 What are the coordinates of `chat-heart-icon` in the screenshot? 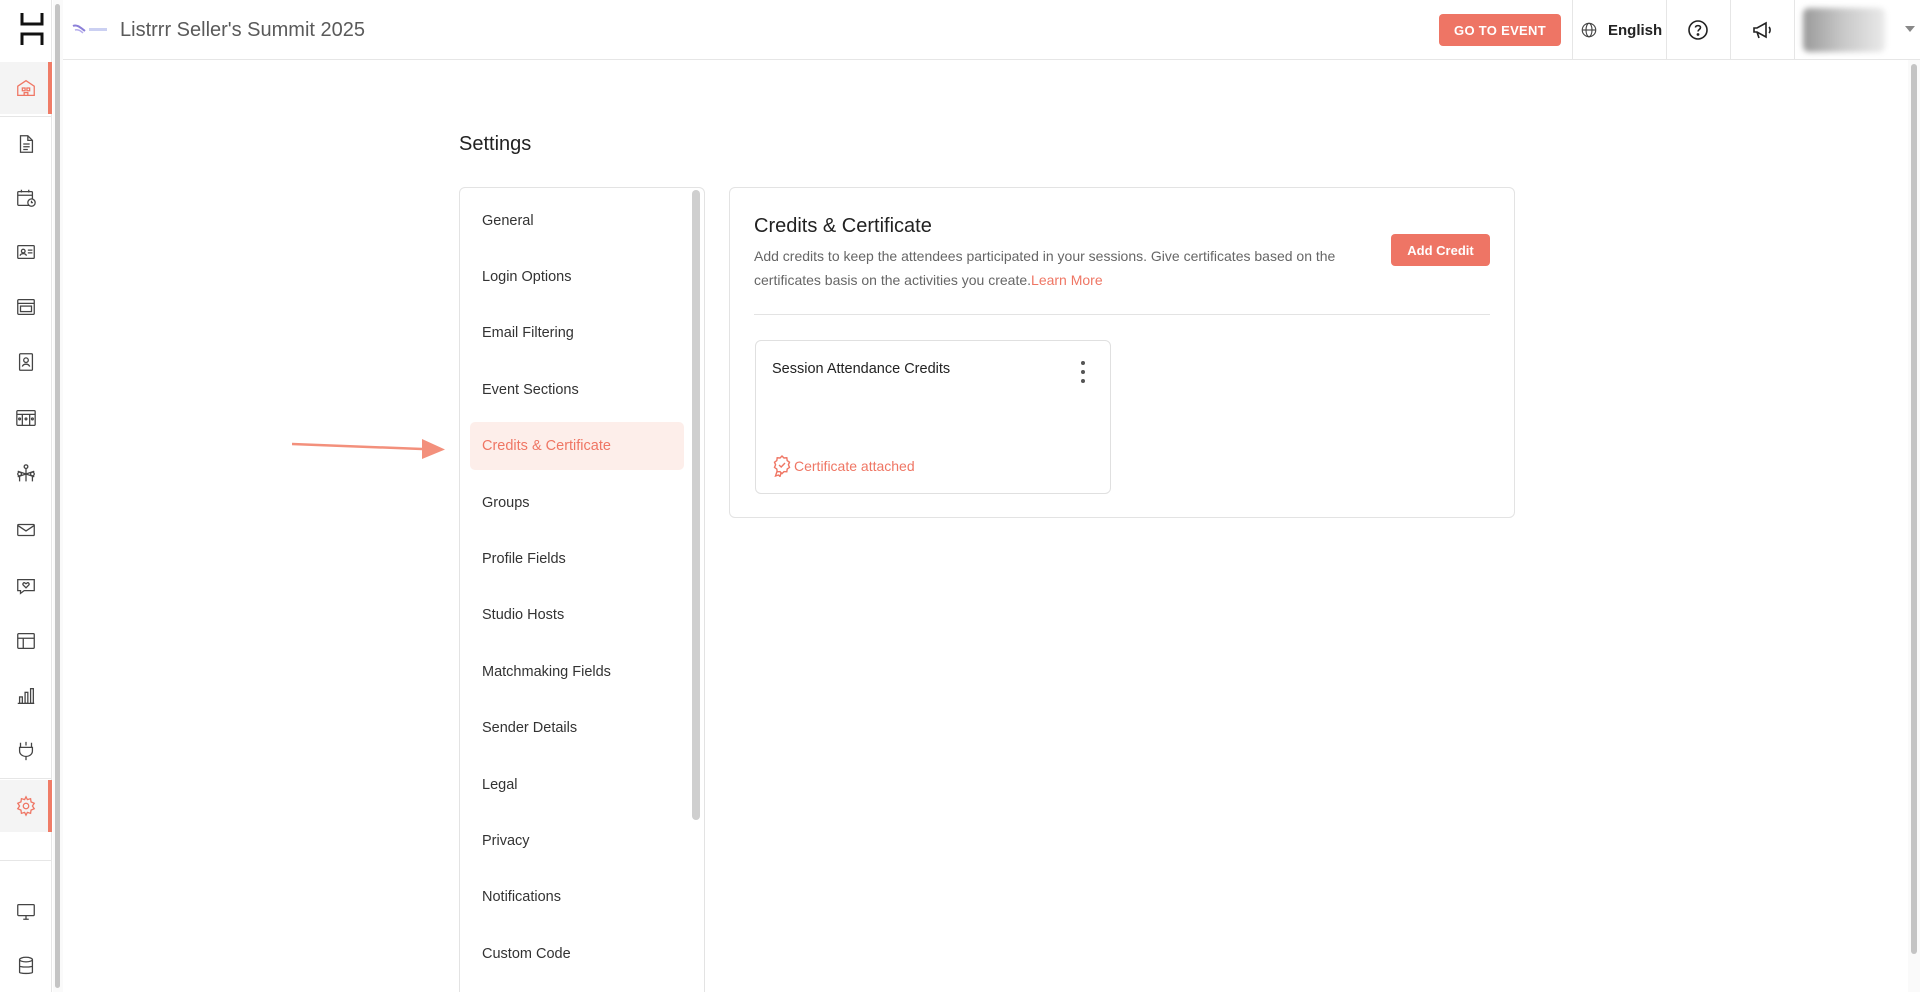 It's located at (26, 586).